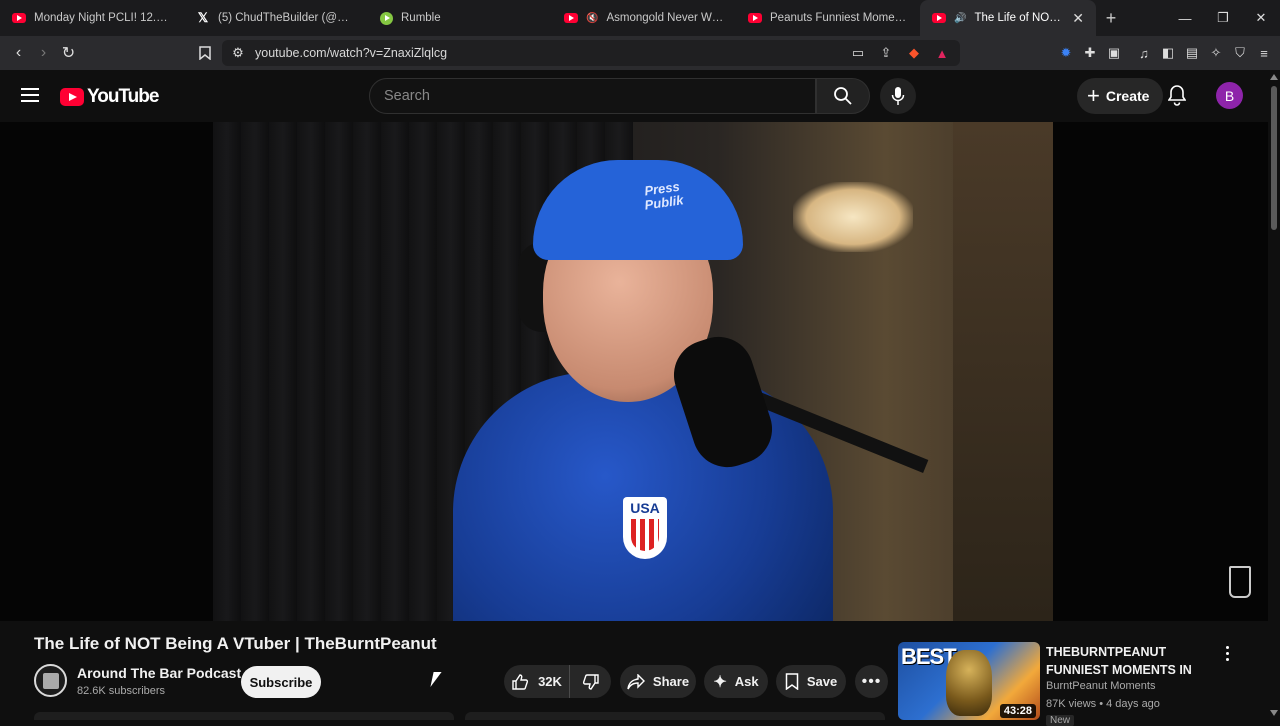 The image size is (1280, 726). Describe the element at coordinates (1017, 711) in the screenshot. I see `video-duration: 43:28` at that location.